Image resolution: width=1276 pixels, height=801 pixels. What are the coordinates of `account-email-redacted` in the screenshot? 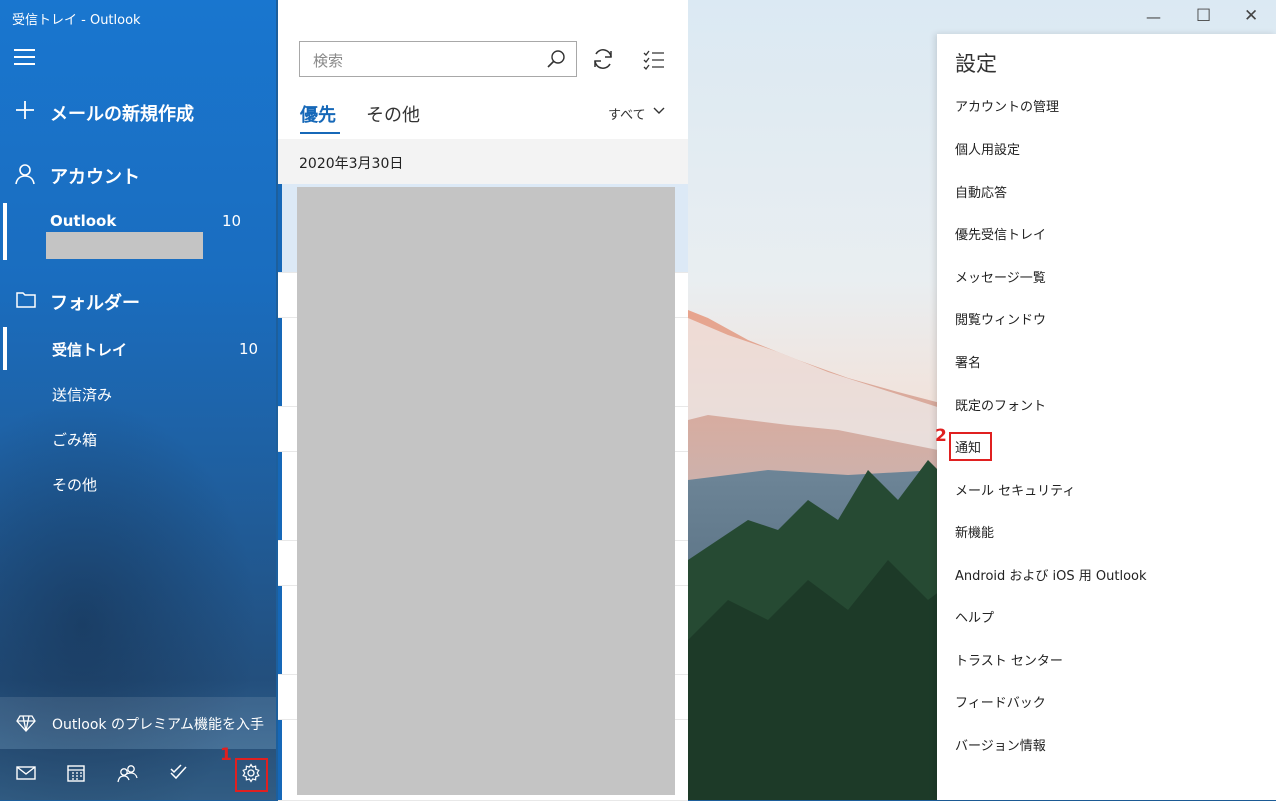 It's located at (124, 245).